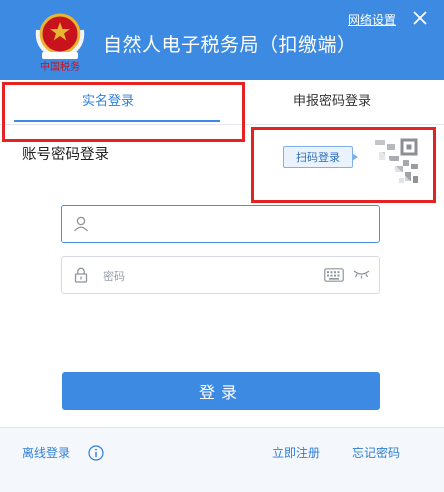 This screenshot has width=444, height=492. I want to click on lock-icon, so click(81, 275).